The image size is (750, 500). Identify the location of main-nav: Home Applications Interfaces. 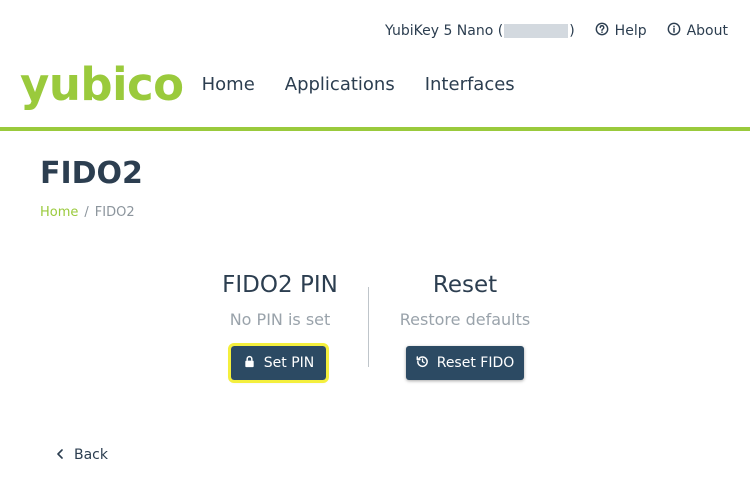
(358, 84).